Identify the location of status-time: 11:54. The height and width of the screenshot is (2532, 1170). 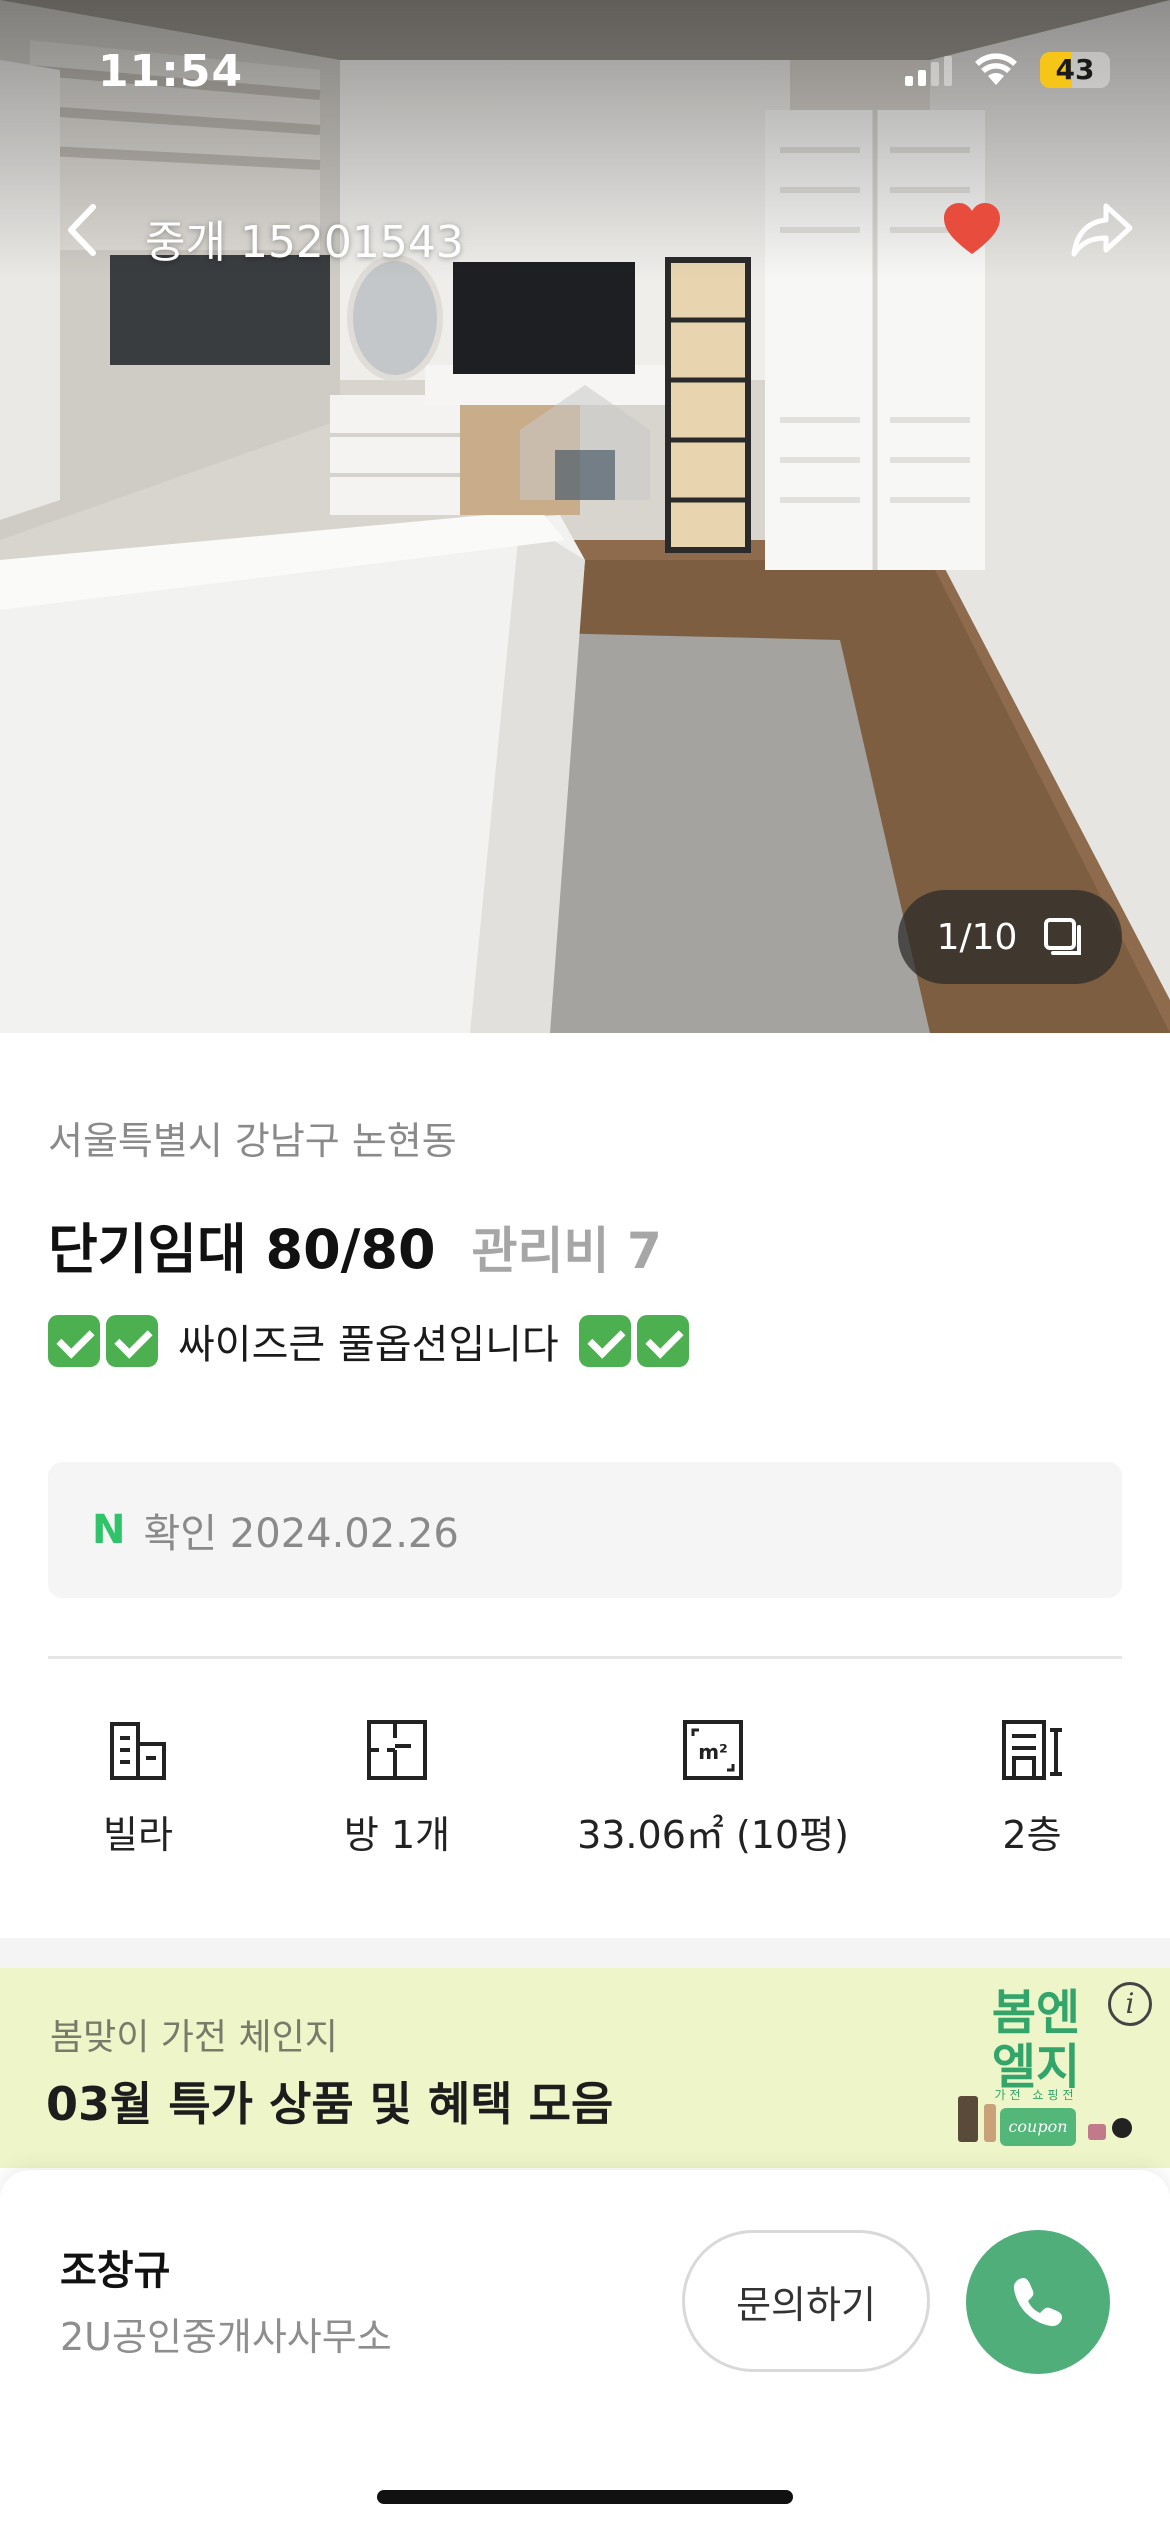
(171, 71).